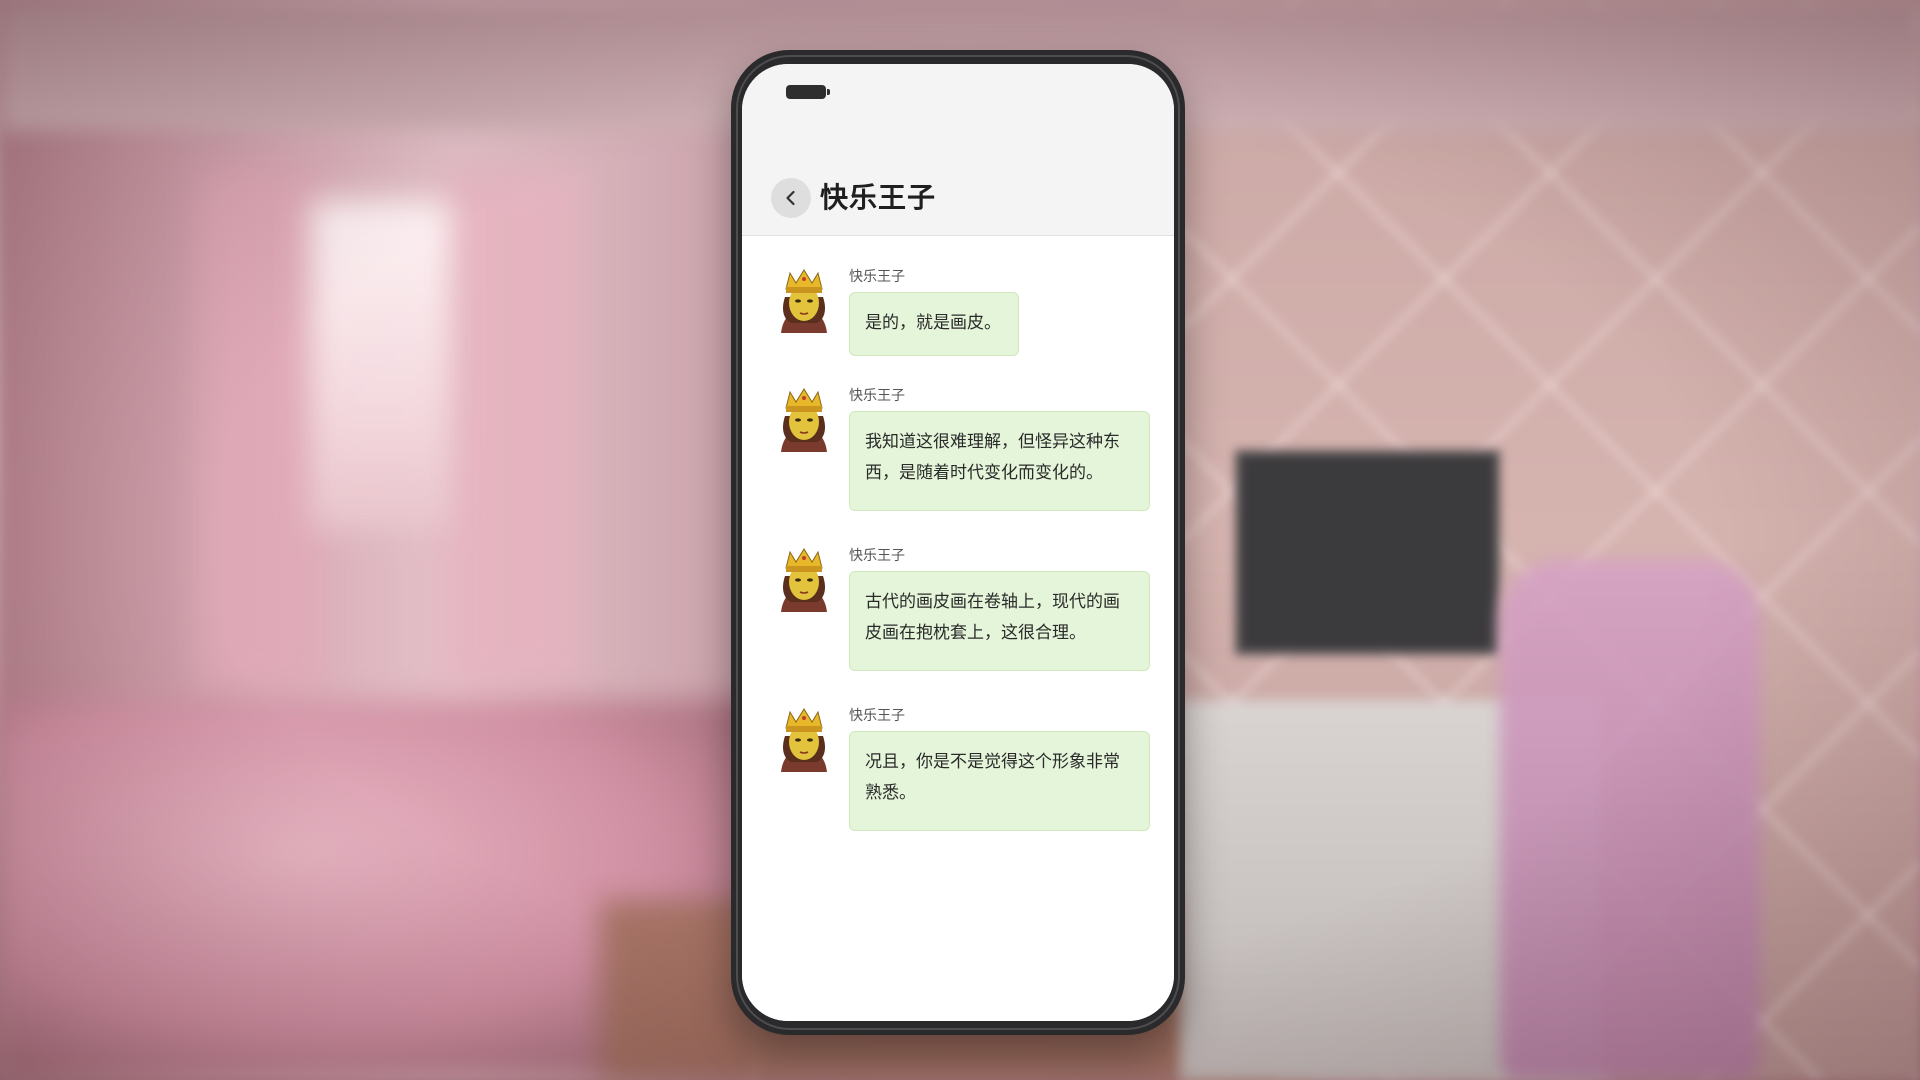  Describe the element at coordinates (934, 324) in the screenshot. I see `message-bubble: 是的，就是画皮。` at that location.